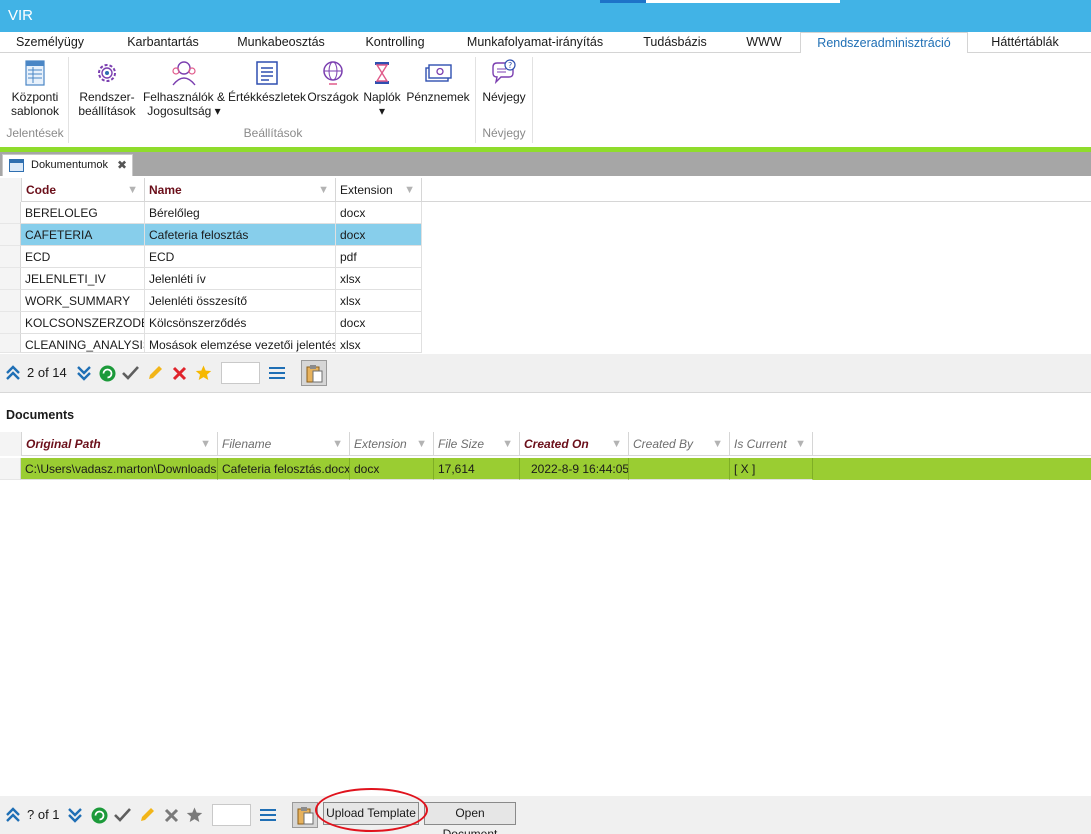 Image resolution: width=1091 pixels, height=834 pixels. What do you see at coordinates (504, 72) in the screenshot?
I see `about-bubble-icon: ?` at bounding box center [504, 72].